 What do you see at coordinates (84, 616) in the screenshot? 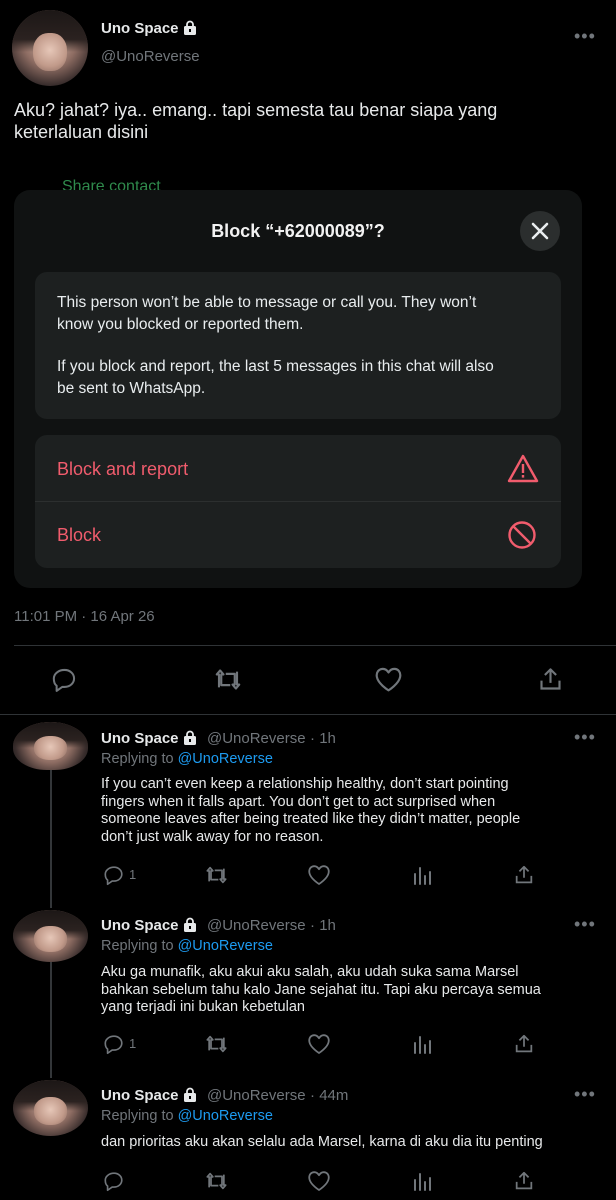
I see `tweet-timestamp: 11:01 PM · 16 Apr 26` at bounding box center [84, 616].